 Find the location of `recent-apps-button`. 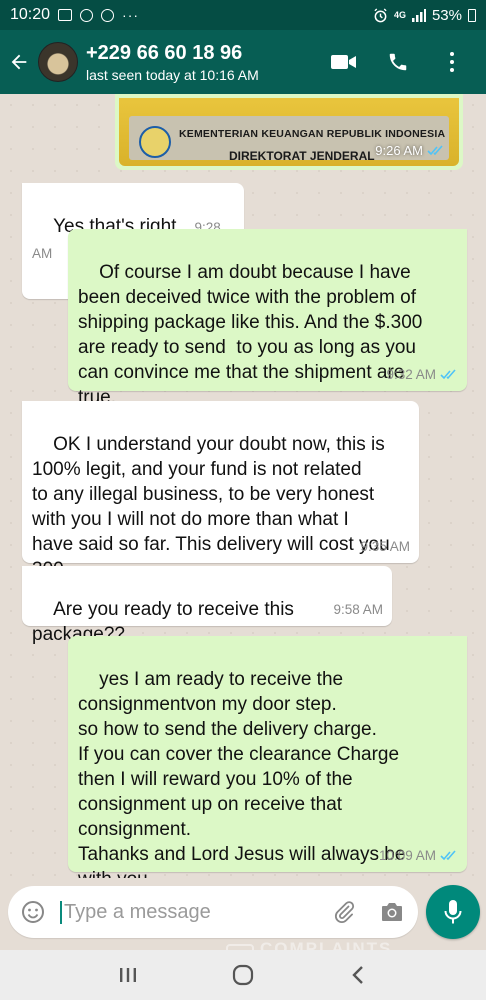

recent-apps-button is located at coordinates (128, 975).